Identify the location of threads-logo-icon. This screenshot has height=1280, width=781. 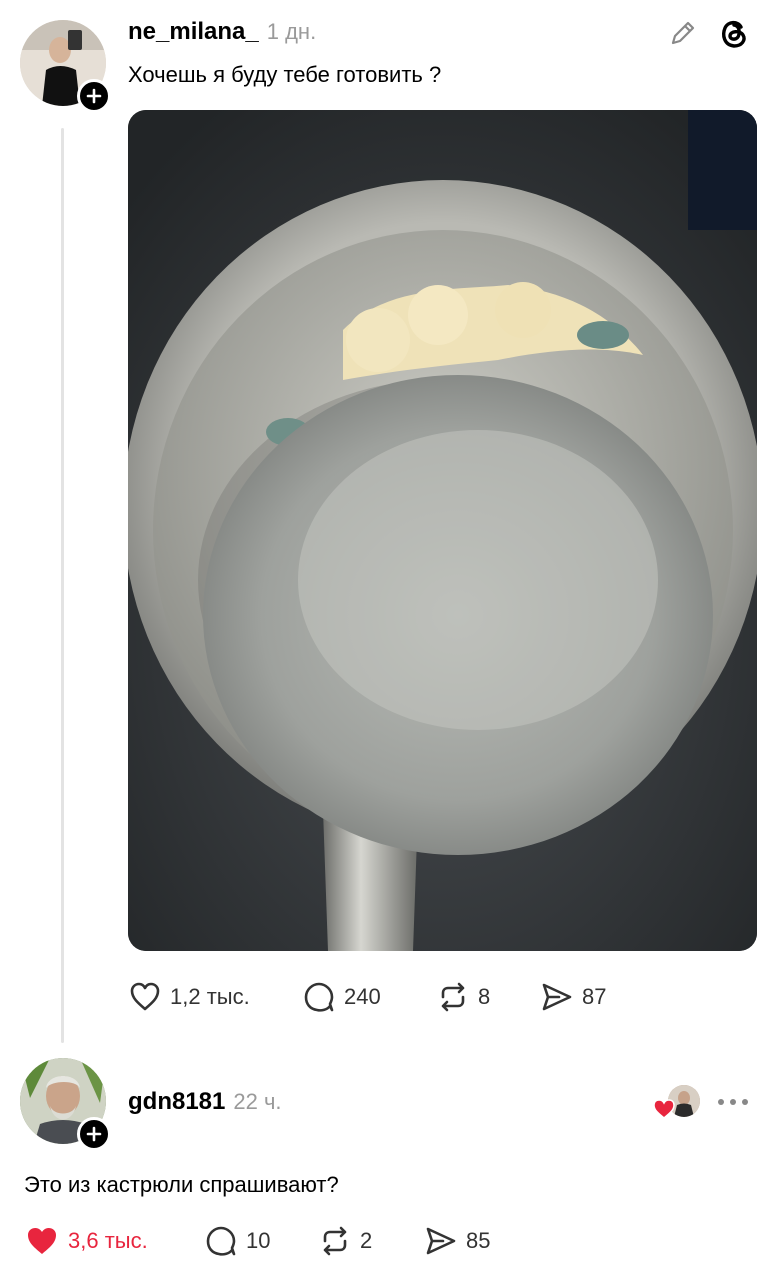
(734, 34).